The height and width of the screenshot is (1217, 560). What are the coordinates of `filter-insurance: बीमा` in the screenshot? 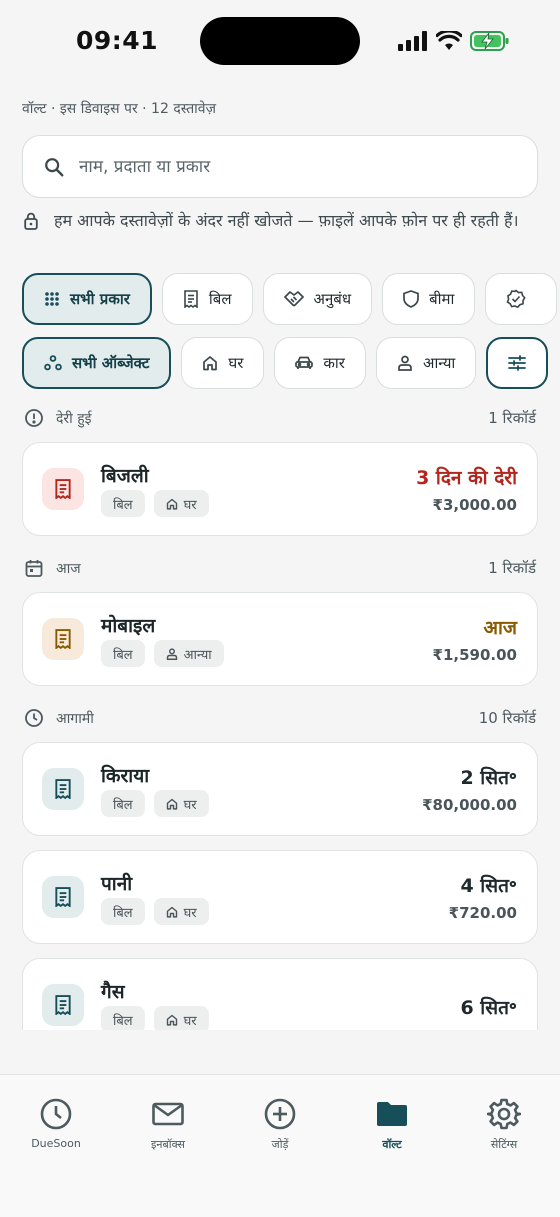 It's located at (429, 299).